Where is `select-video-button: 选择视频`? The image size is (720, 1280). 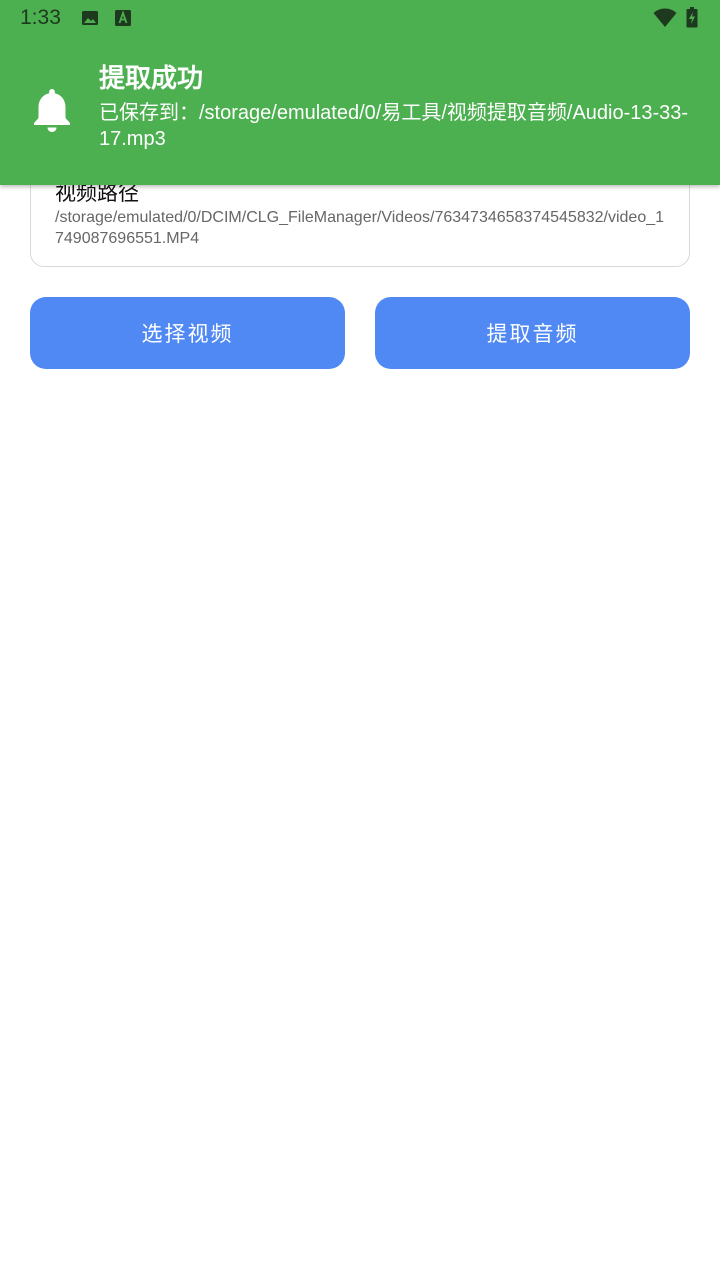
select-video-button: 选择视频 is located at coordinates (187, 333).